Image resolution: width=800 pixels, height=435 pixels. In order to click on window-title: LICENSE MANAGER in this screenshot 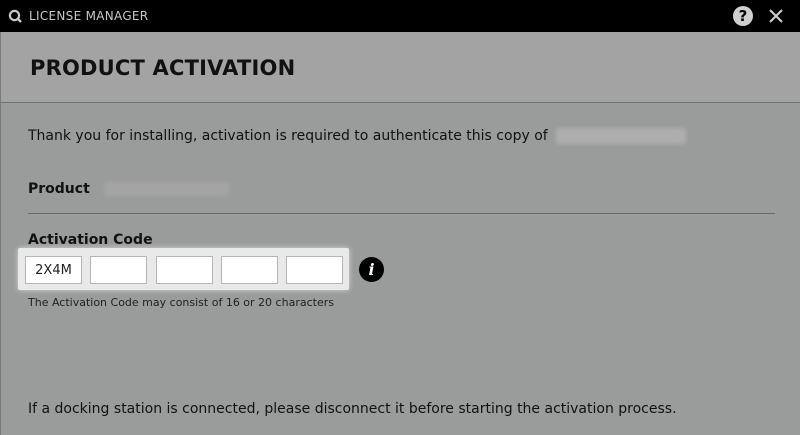, I will do `click(89, 16)`.